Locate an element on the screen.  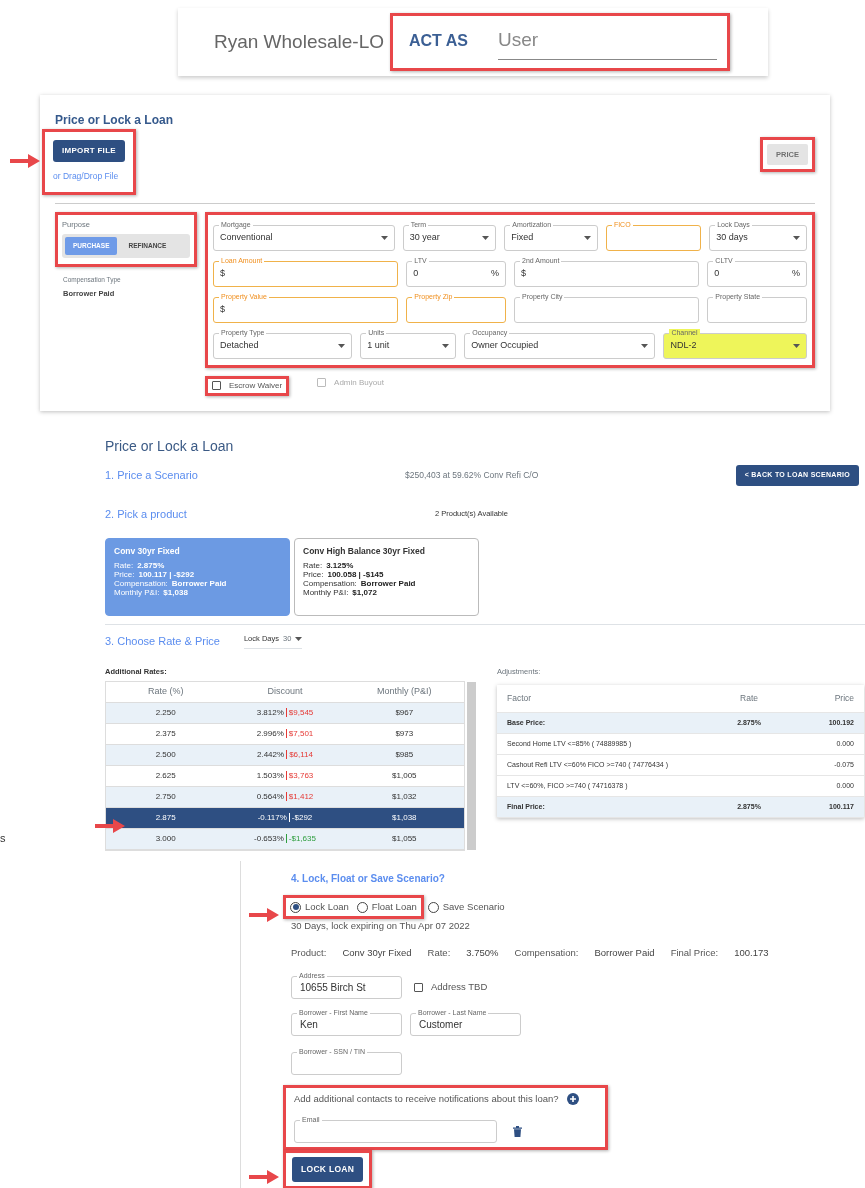
summary-label: Product: is located at coordinates (309, 952).